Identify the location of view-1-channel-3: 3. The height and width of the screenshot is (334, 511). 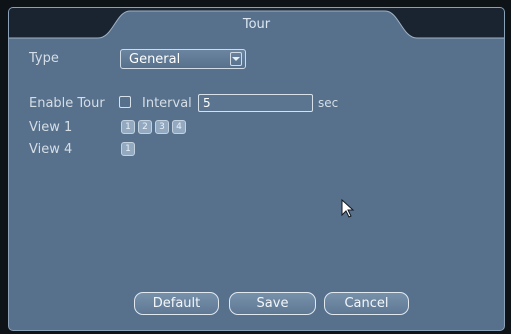
(162, 127).